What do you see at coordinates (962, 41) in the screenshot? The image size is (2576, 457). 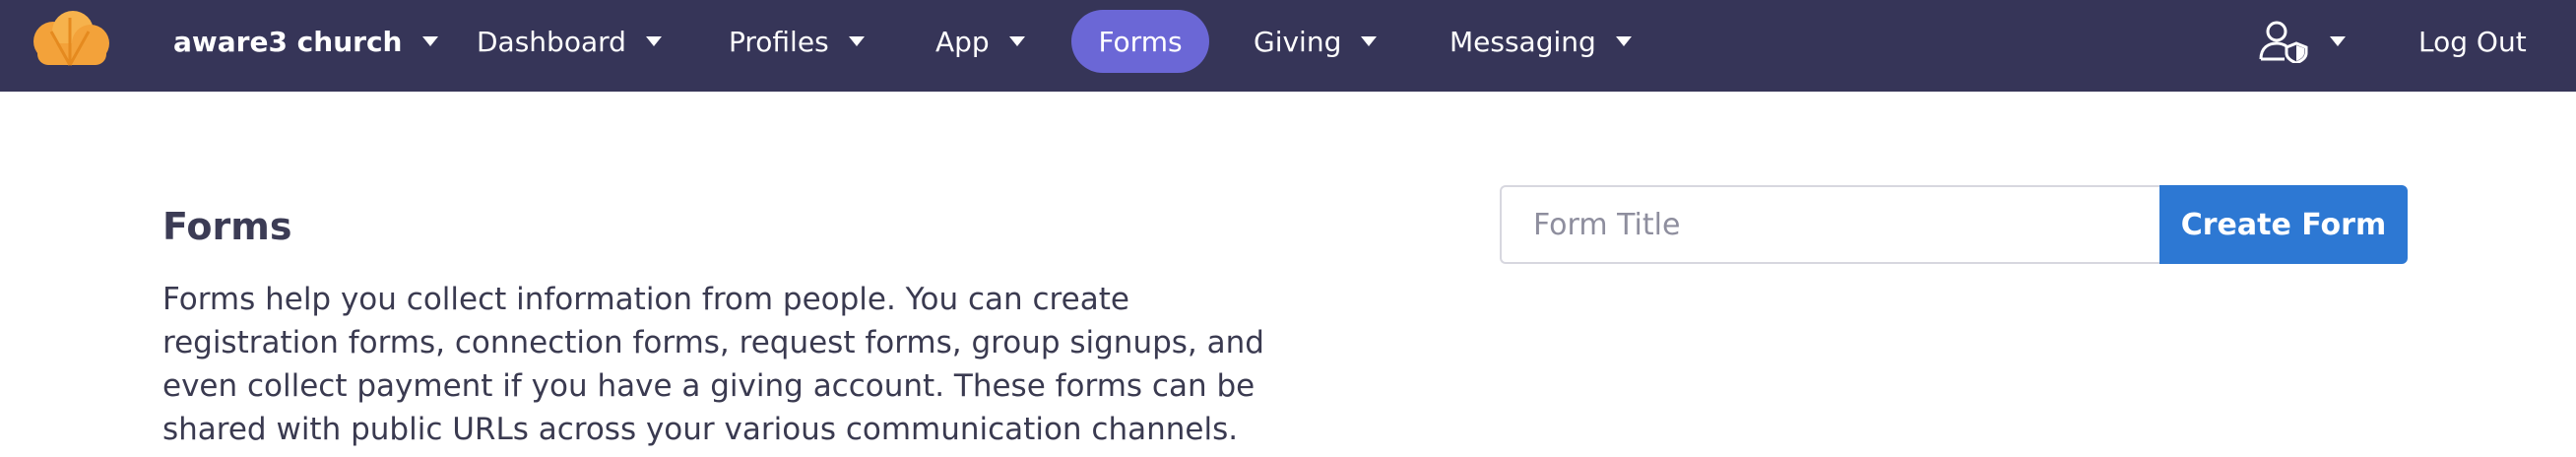 I see `nav-label: App` at bounding box center [962, 41].